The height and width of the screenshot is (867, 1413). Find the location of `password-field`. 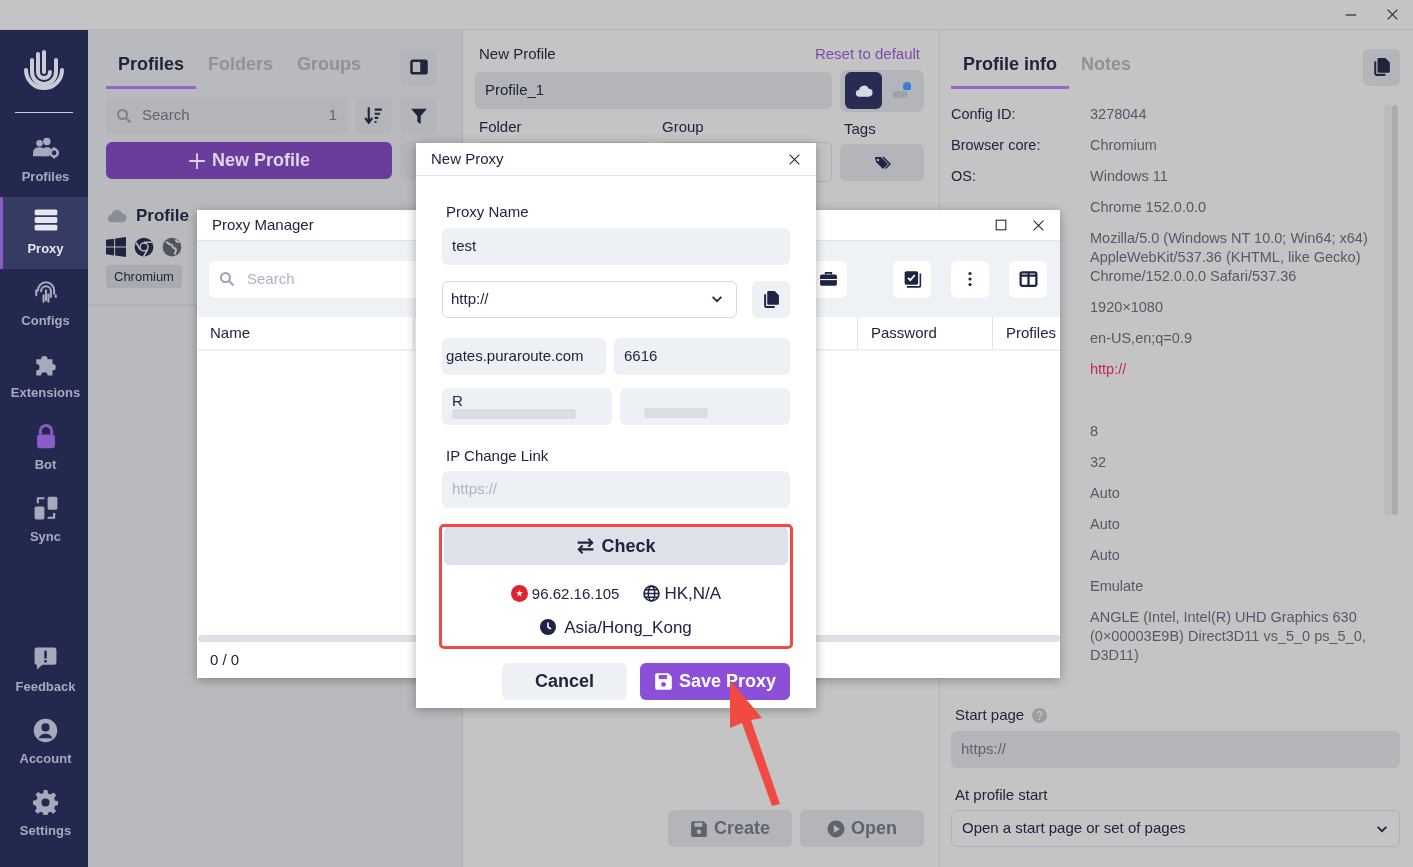

password-field is located at coordinates (705, 406).